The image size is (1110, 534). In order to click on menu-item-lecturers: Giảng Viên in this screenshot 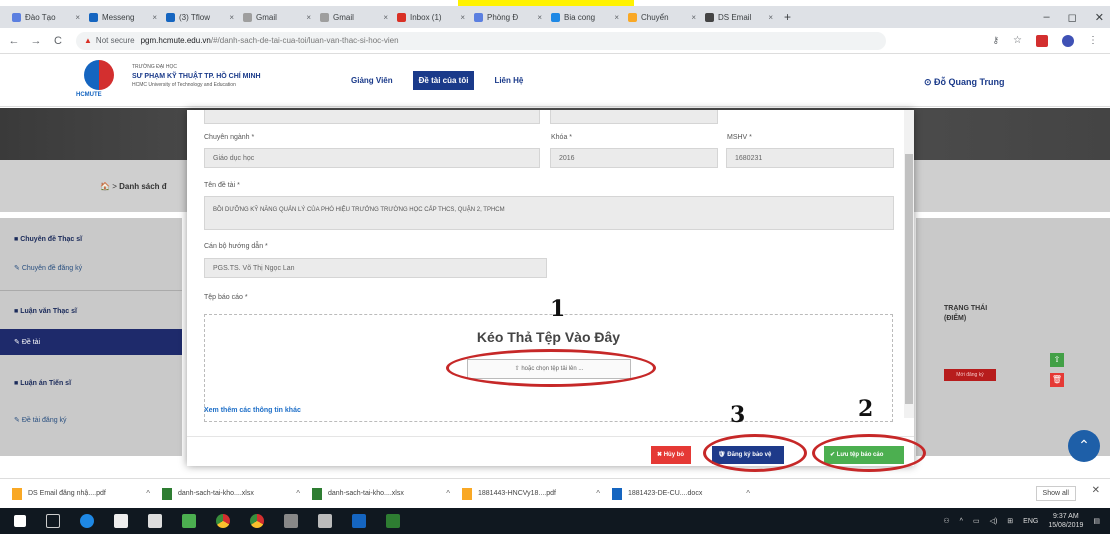, I will do `click(372, 80)`.